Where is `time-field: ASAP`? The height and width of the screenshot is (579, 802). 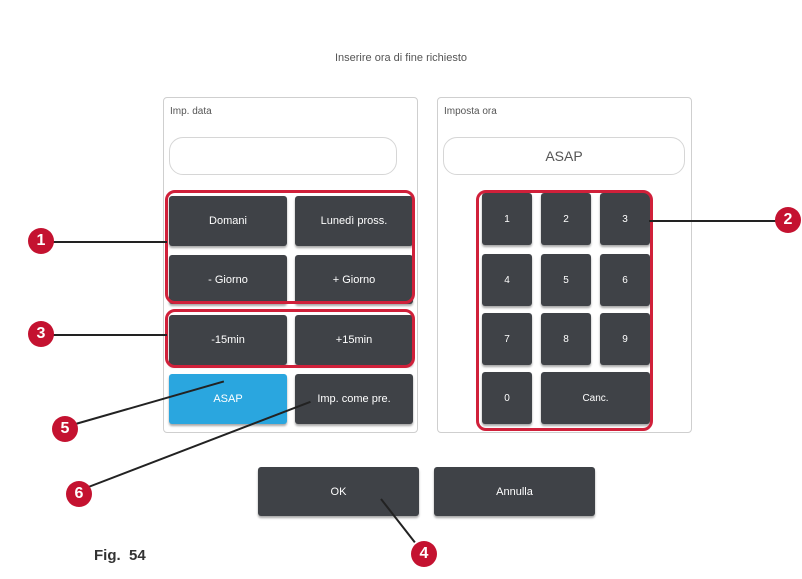 time-field: ASAP is located at coordinates (564, 156).